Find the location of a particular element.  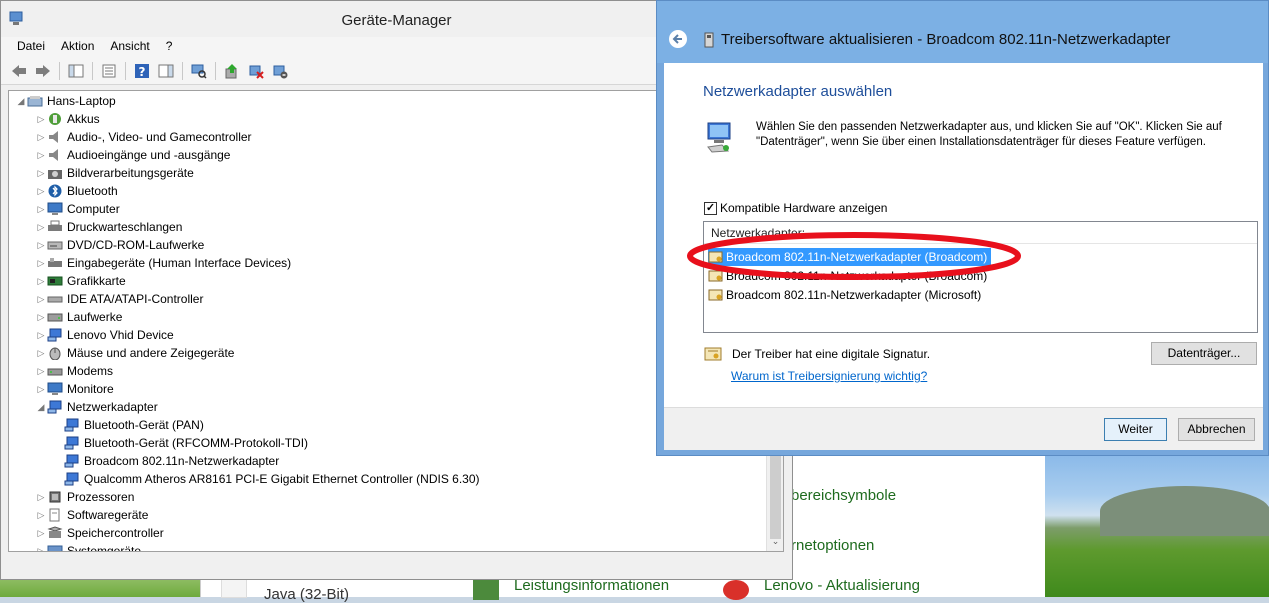

tree-item: ◢ Hans-Laptop is located at coordinates (65, 101).